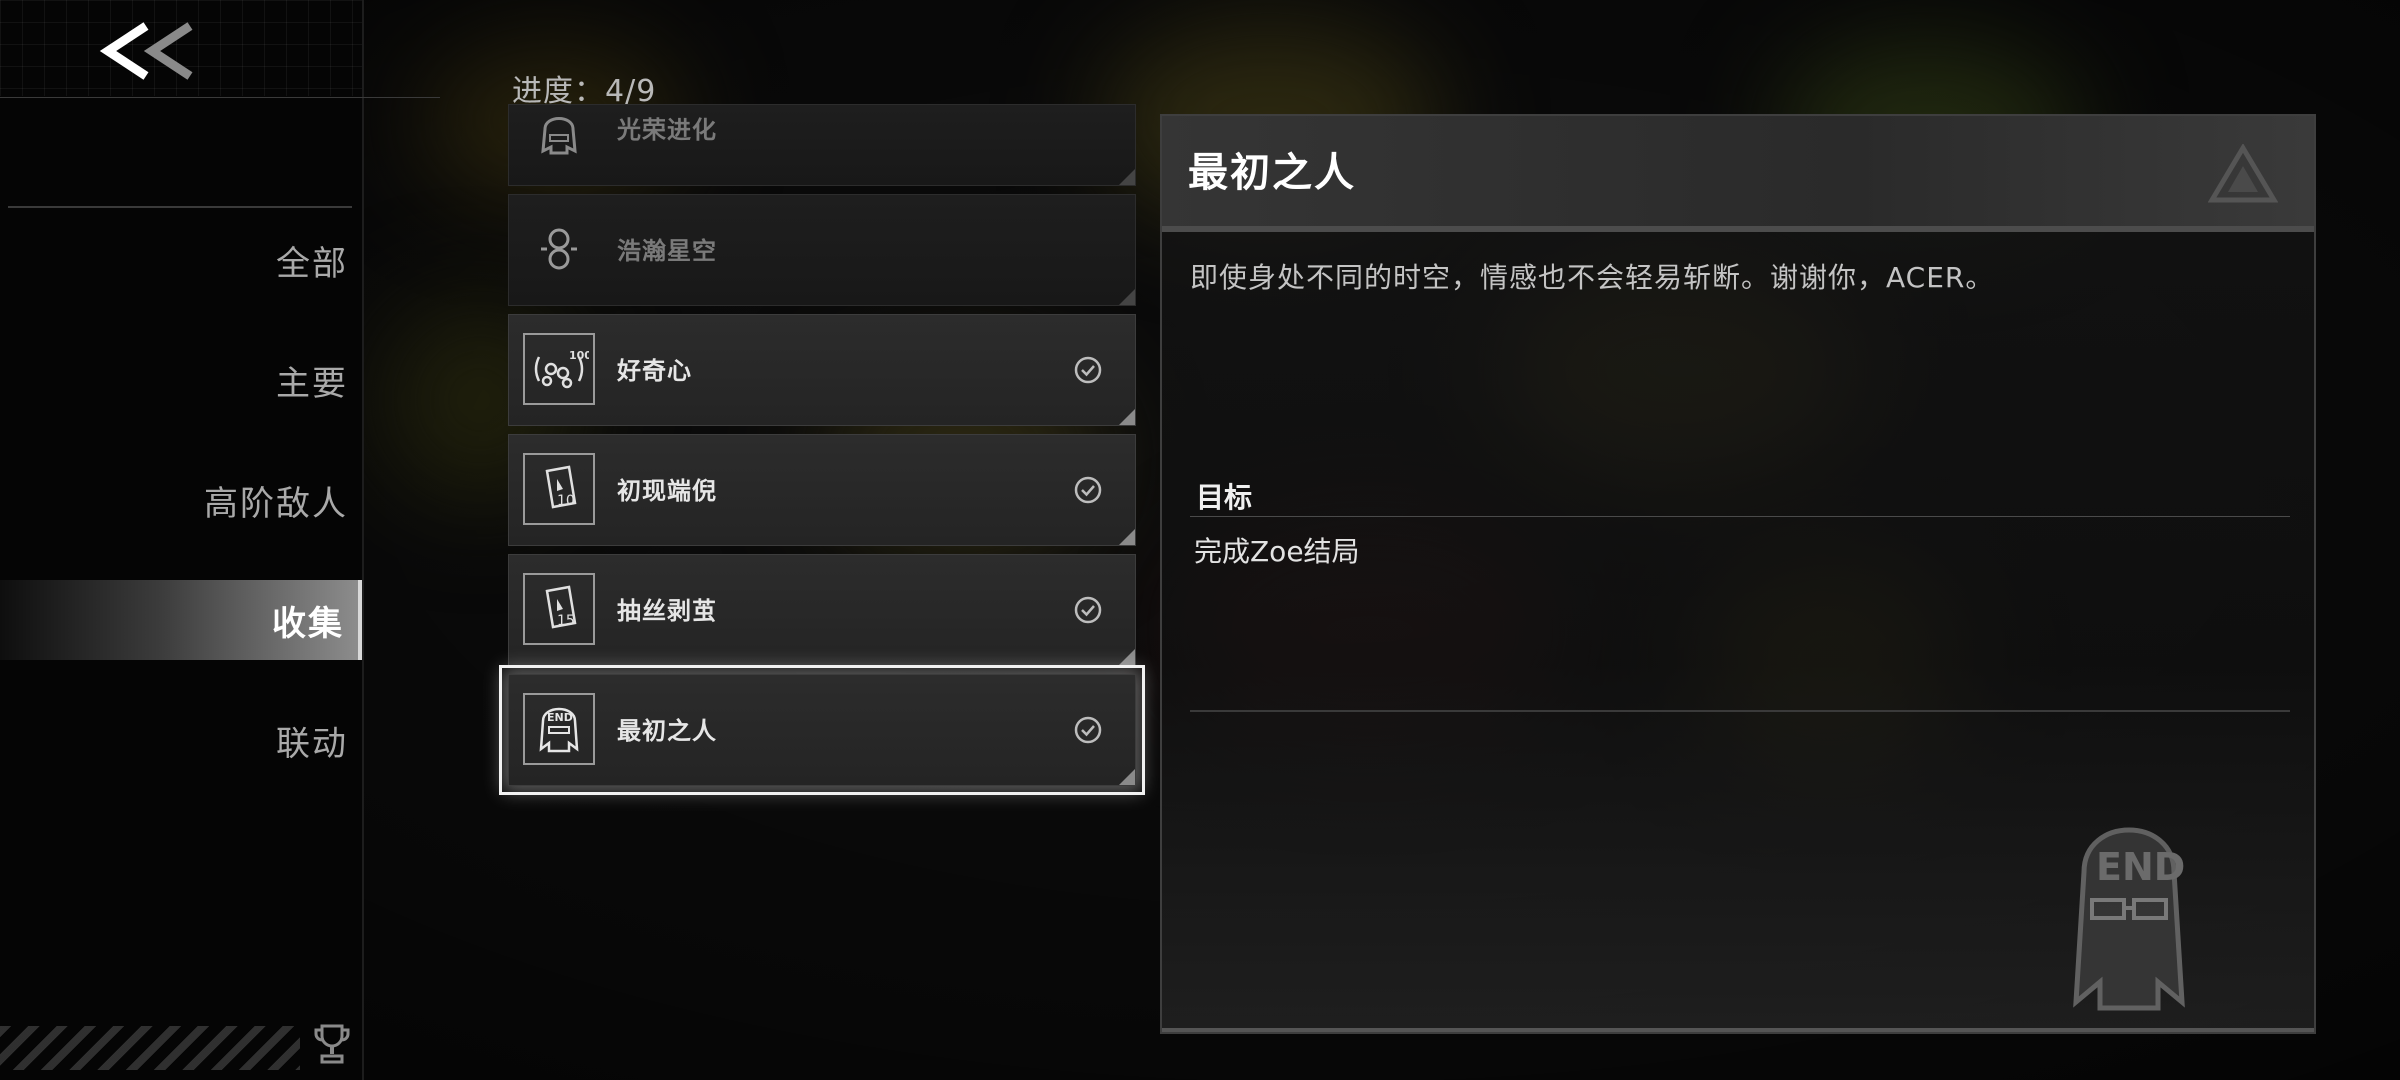 The width and height of the screenshot is (2400, 1080). I want to click on nav-item-elite-enemies: 高阶敌人, so click(181, 500).